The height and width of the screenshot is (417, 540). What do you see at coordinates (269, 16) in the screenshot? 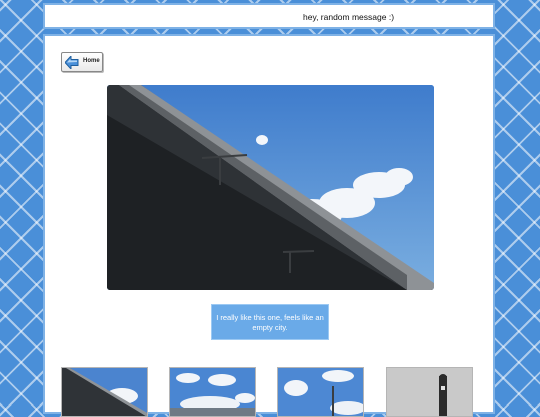
I see `message-banner: hey, random message :)` at bounding box center [269, 16].